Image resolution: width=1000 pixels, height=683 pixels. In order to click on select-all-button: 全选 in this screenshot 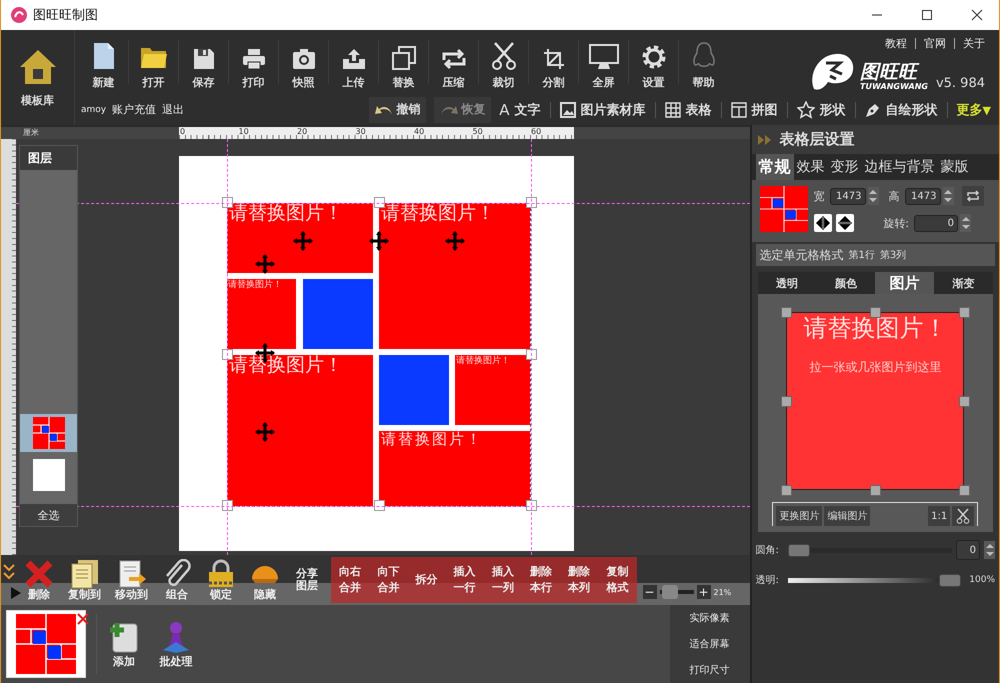, I will do `click(48, 515)`.